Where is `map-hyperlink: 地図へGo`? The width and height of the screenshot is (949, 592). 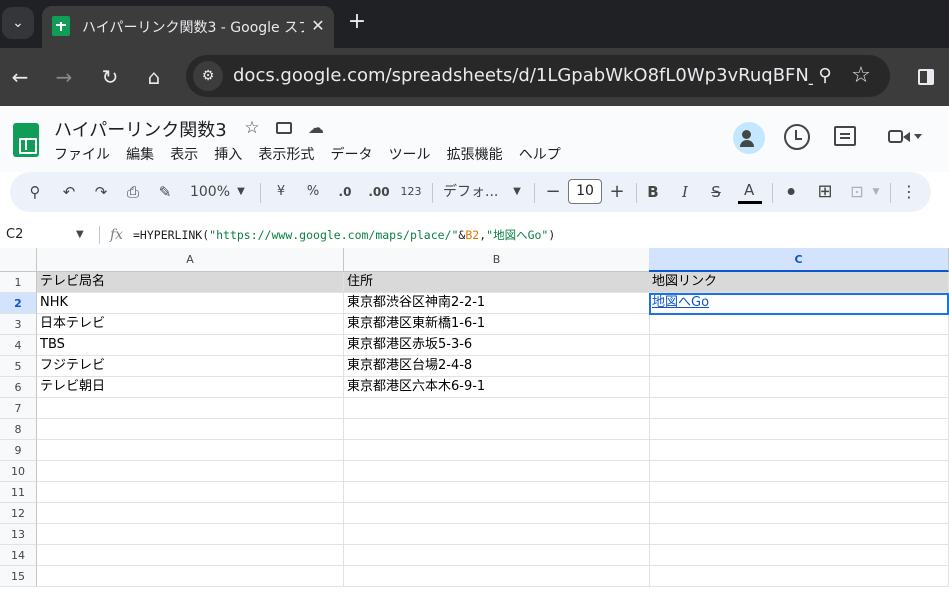
map-hyperlink: 地図へGo is located at coordinates (680, 302).